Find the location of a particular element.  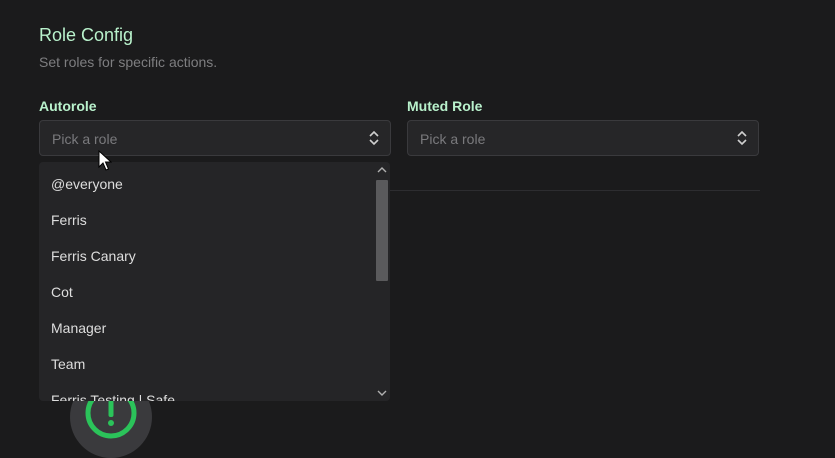

dropdown-option: Manager is located at coordinates (206, 324).